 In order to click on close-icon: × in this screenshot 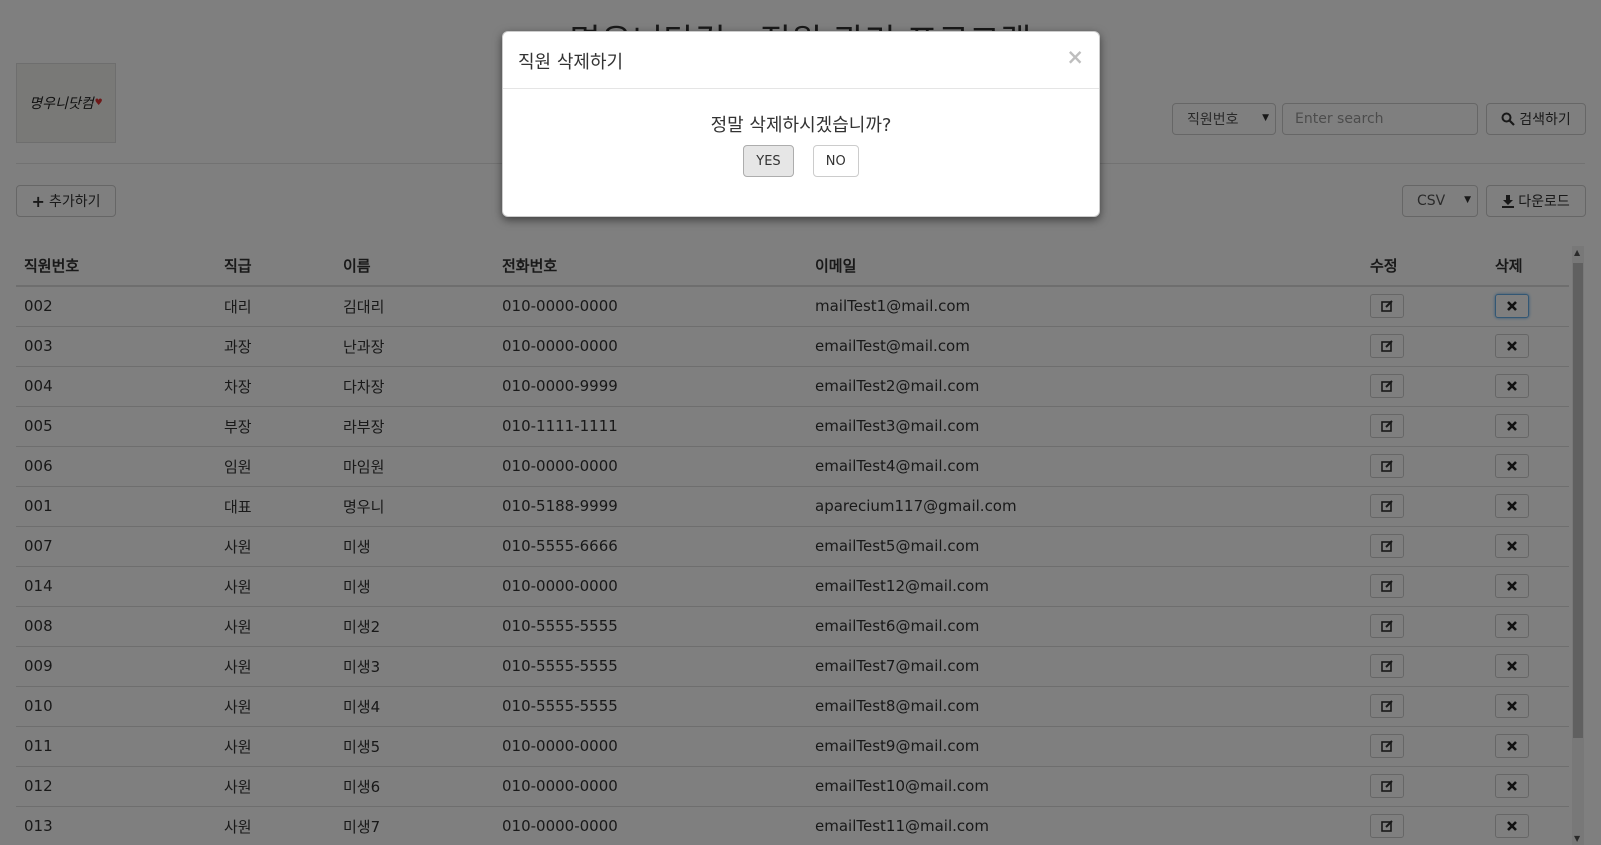, I will do `click(1075, 57)`.